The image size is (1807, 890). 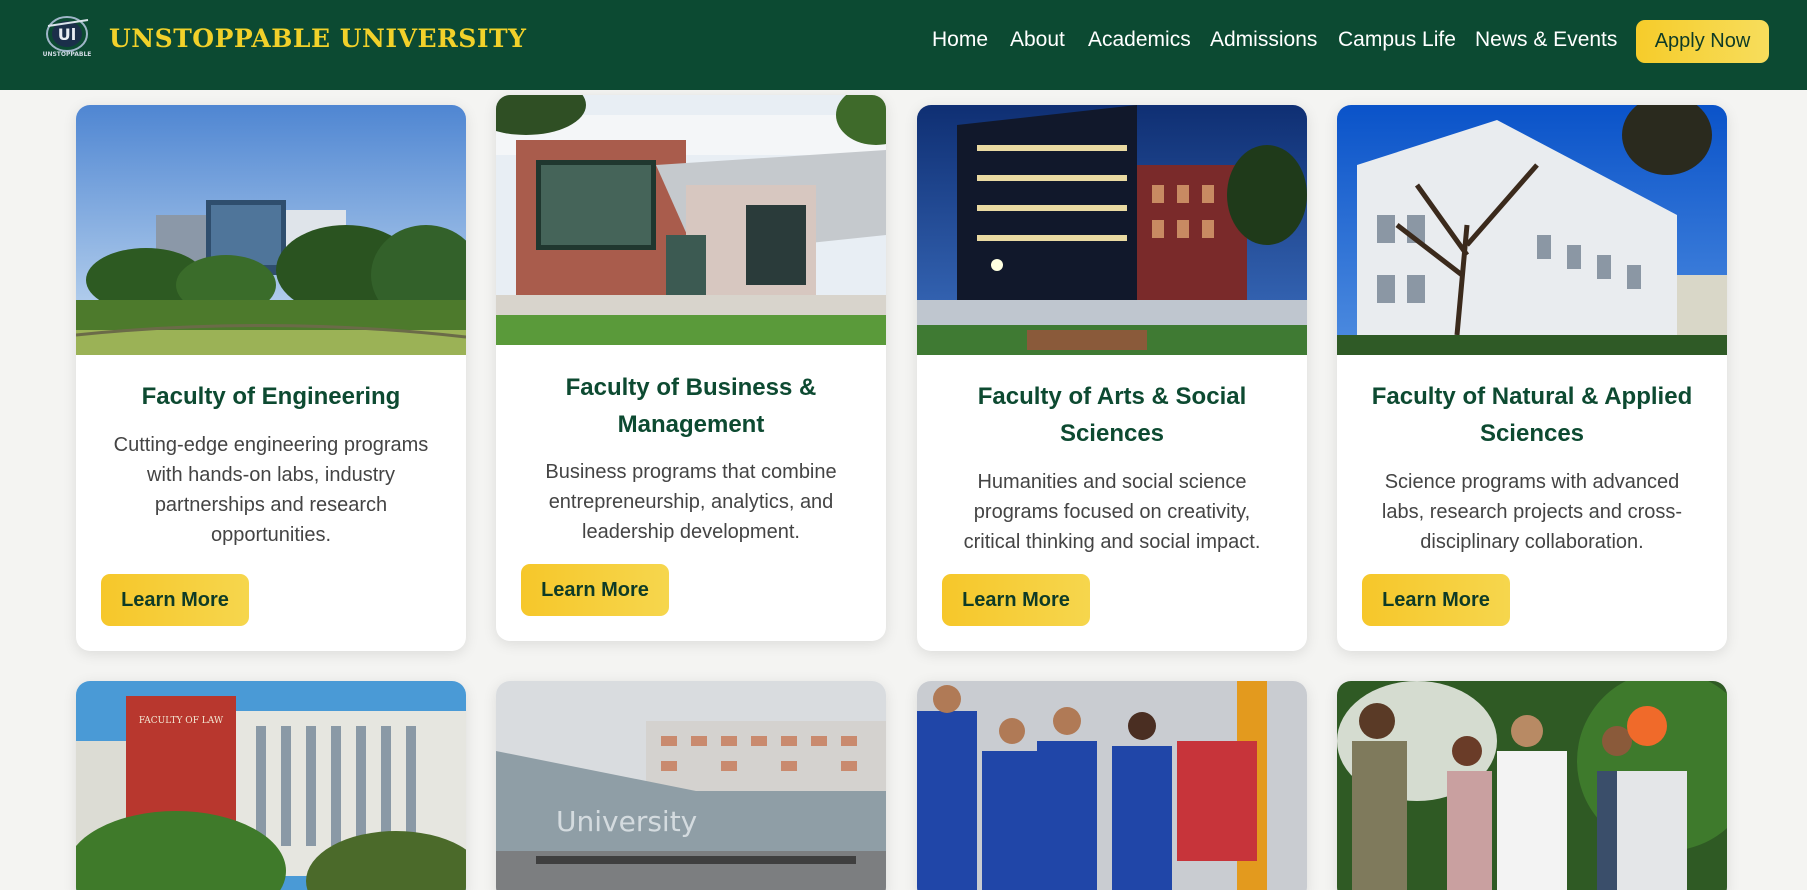 What do you see at coordinates (691, 220) in the screenshot?
I see `business-building-photo` at bounding box center [691, 220].